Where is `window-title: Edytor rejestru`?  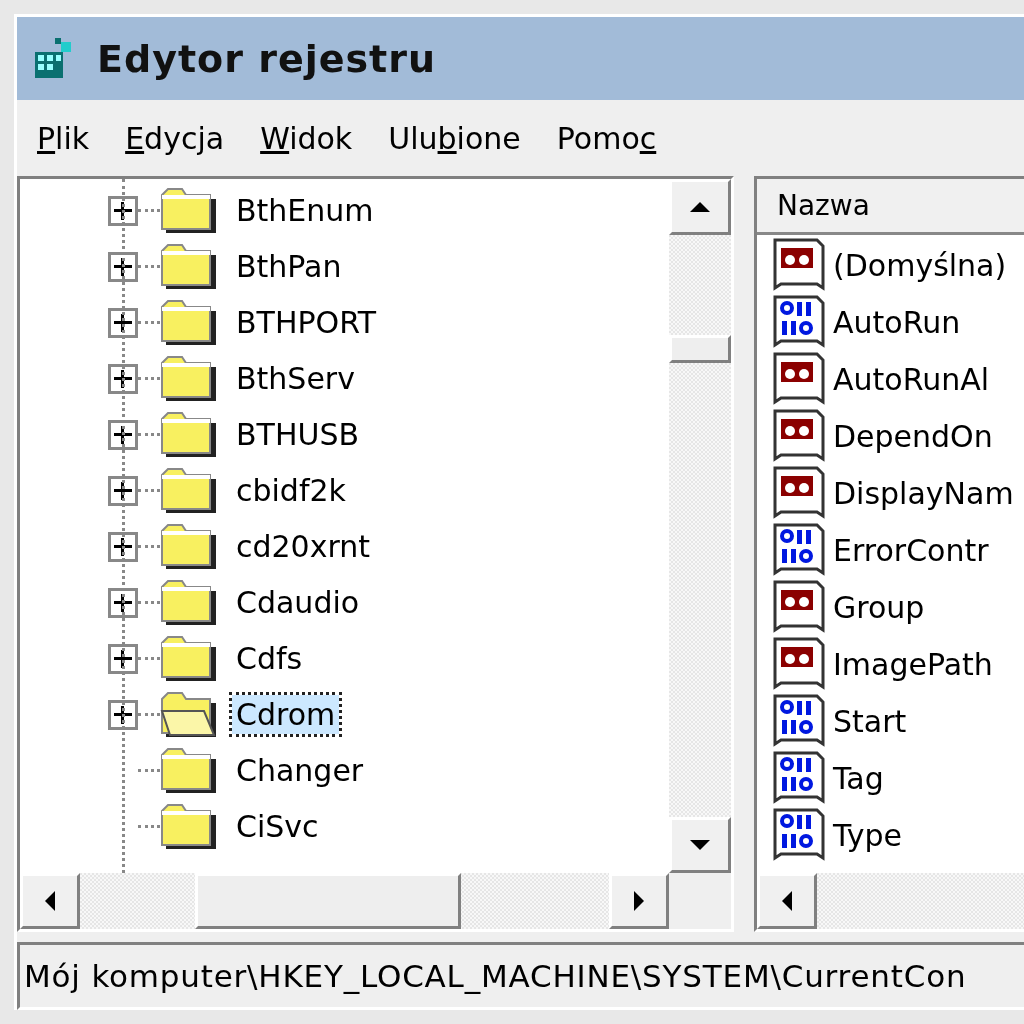 window-title: Edytor rejestru is located at coordinates (267, 58).